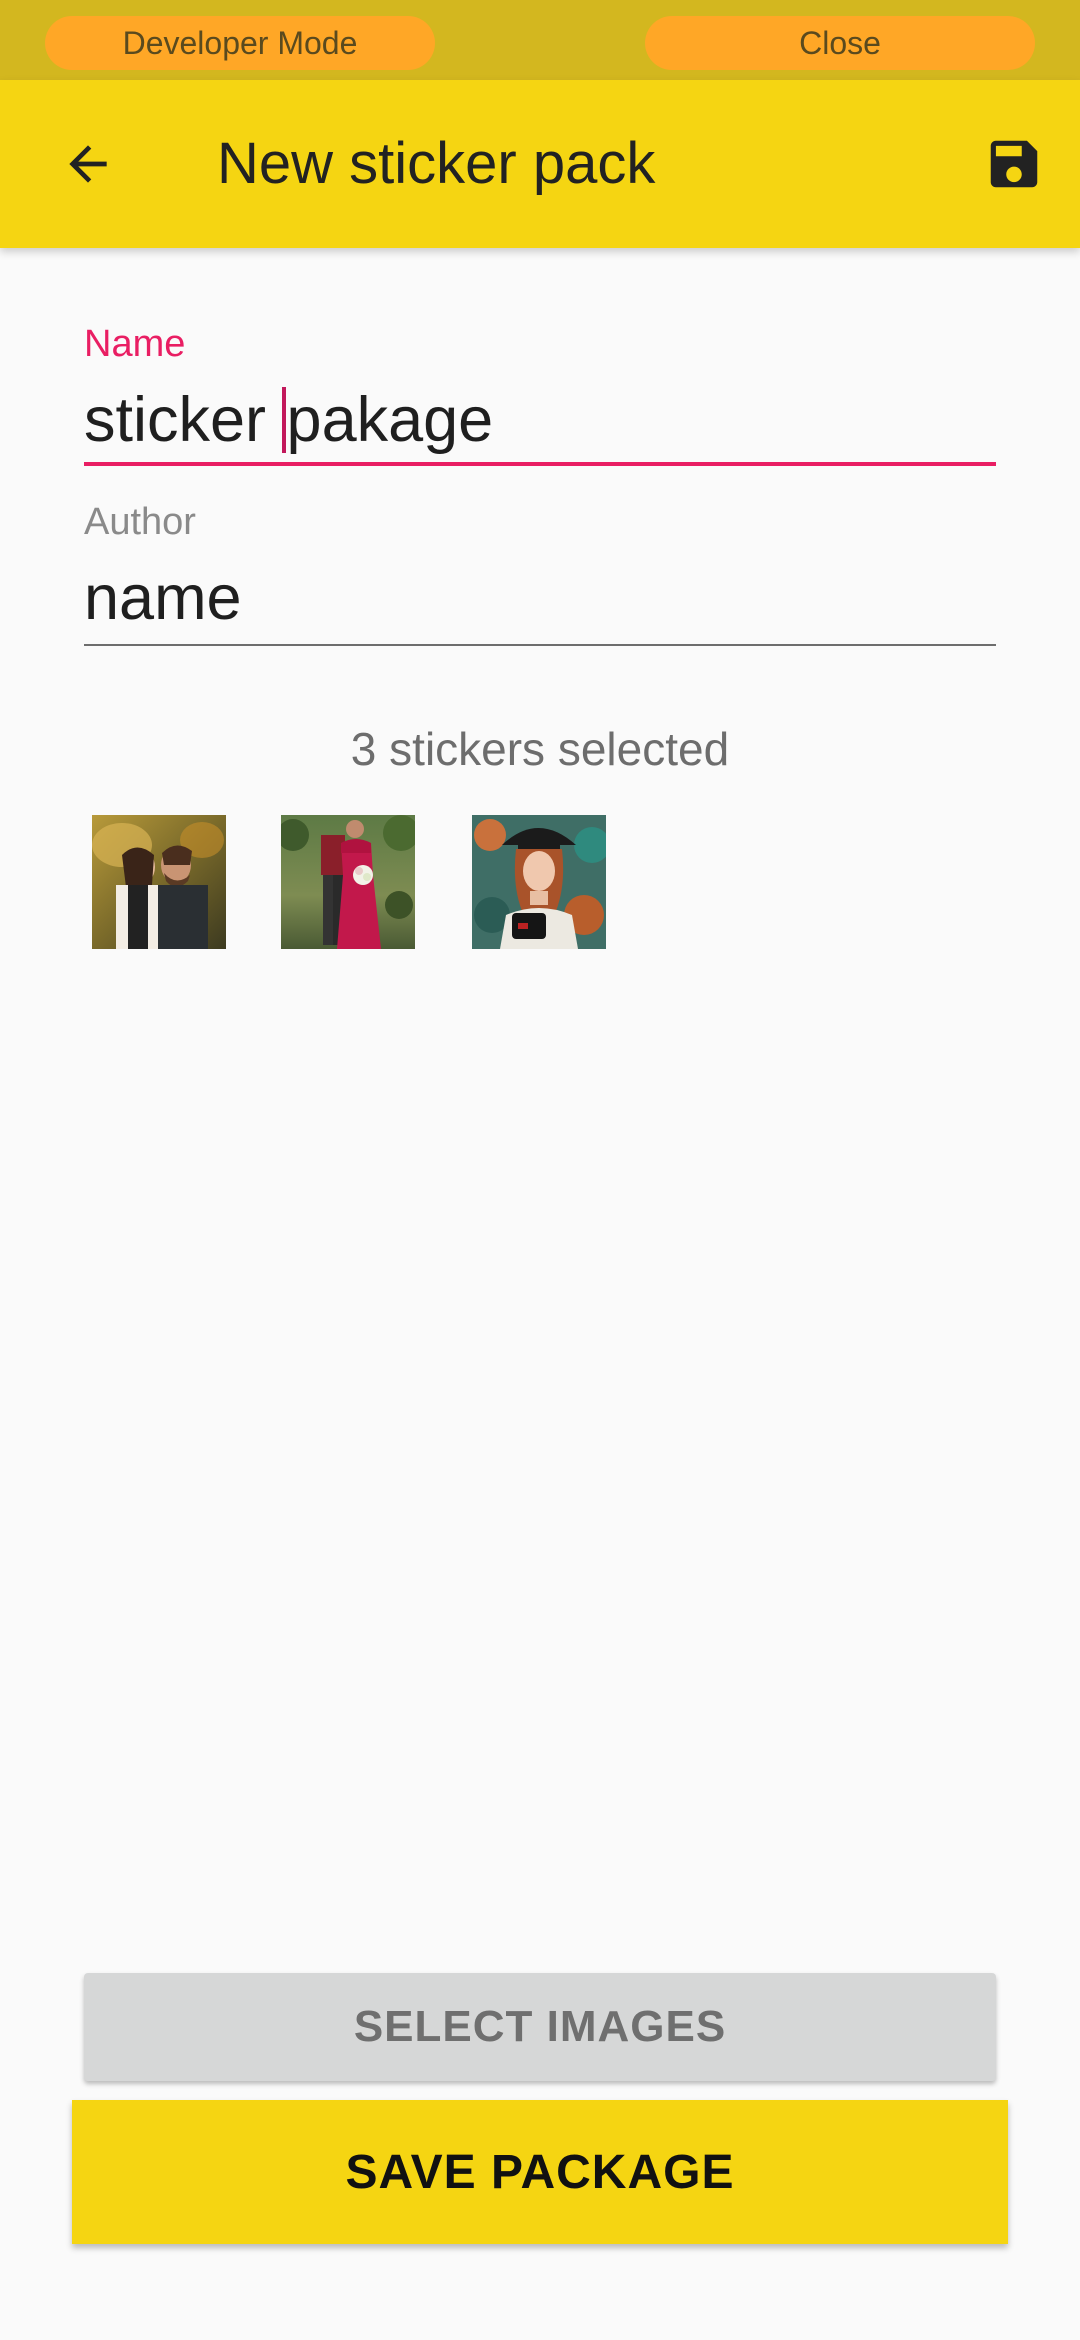 This screenshot has height=2340, width=1080. Describe the element at coordinates (840, 43) in the screenshot. I see `close-button: Close` at that location.